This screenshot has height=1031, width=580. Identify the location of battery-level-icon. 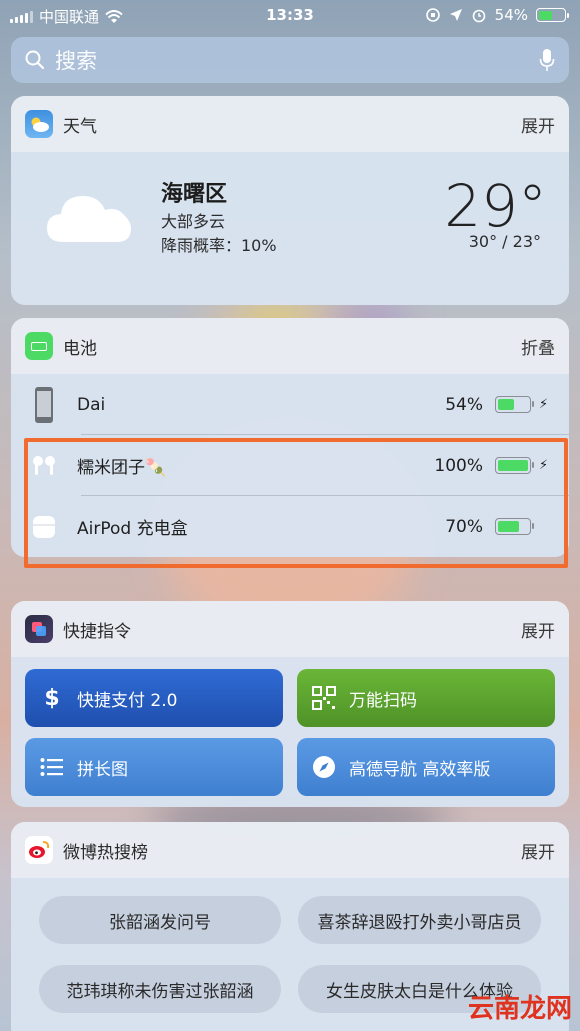
(514, 404).